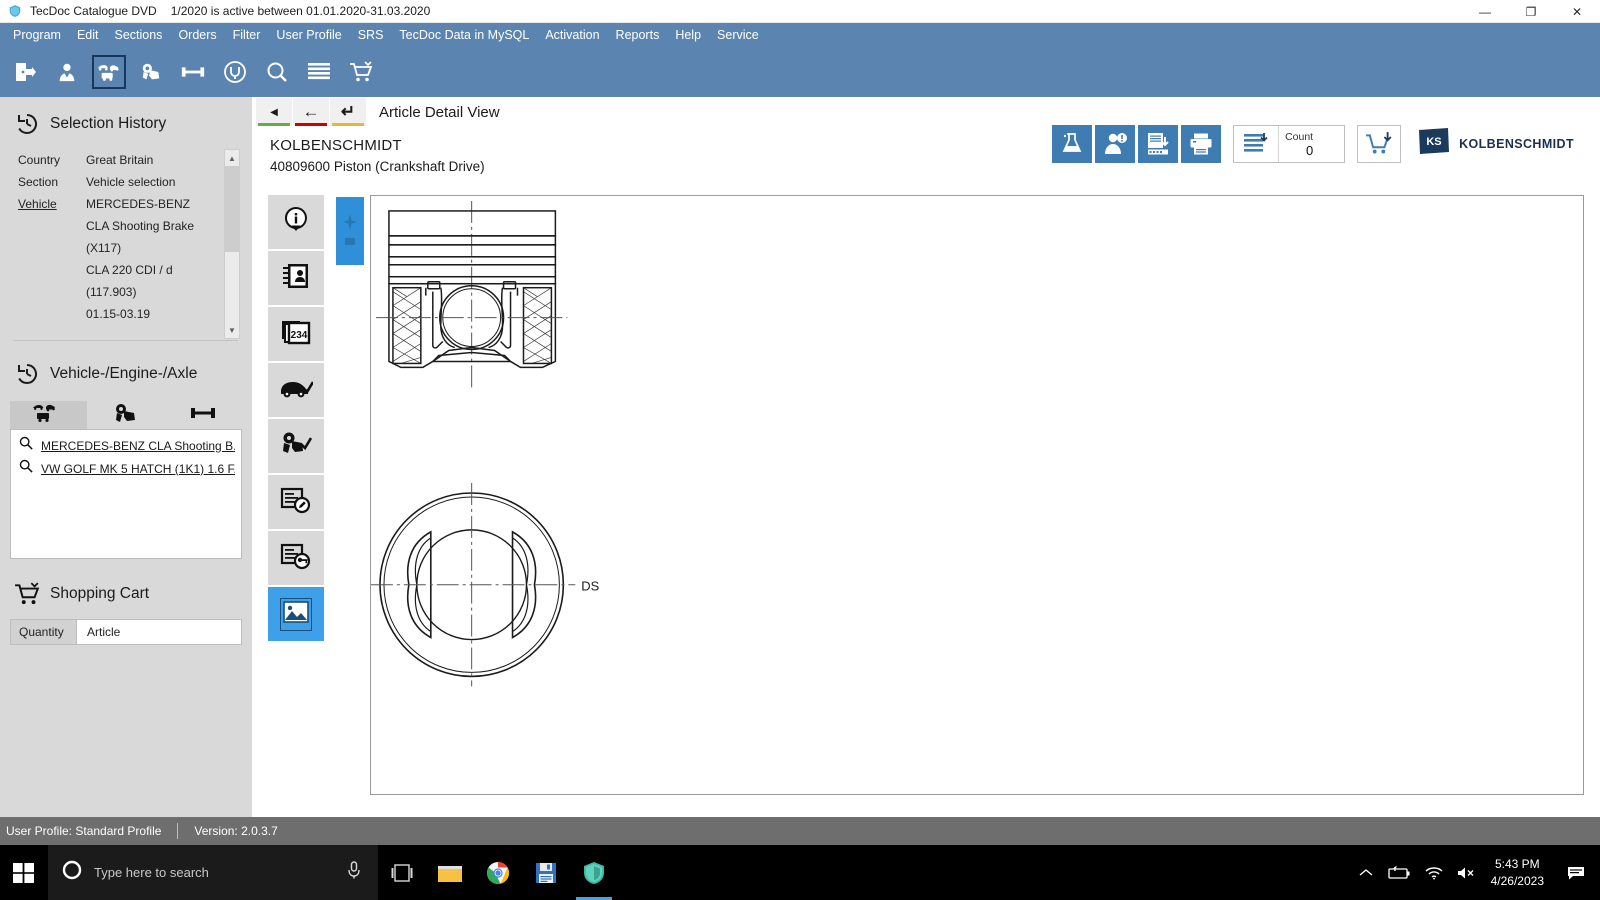 The width and height of the screenshot is (1600, 900). What do you see at coordinates (197, 35) in the screenshot?
I see `menu-item-orders: Orders` at bounding box center [197, 35].